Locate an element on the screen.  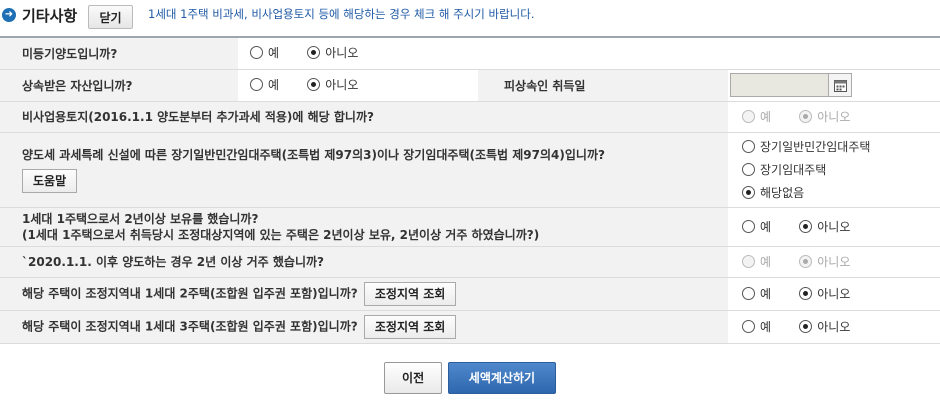
footer-actions: 이전 세액계산하기 is located at coordinates (470, 378).